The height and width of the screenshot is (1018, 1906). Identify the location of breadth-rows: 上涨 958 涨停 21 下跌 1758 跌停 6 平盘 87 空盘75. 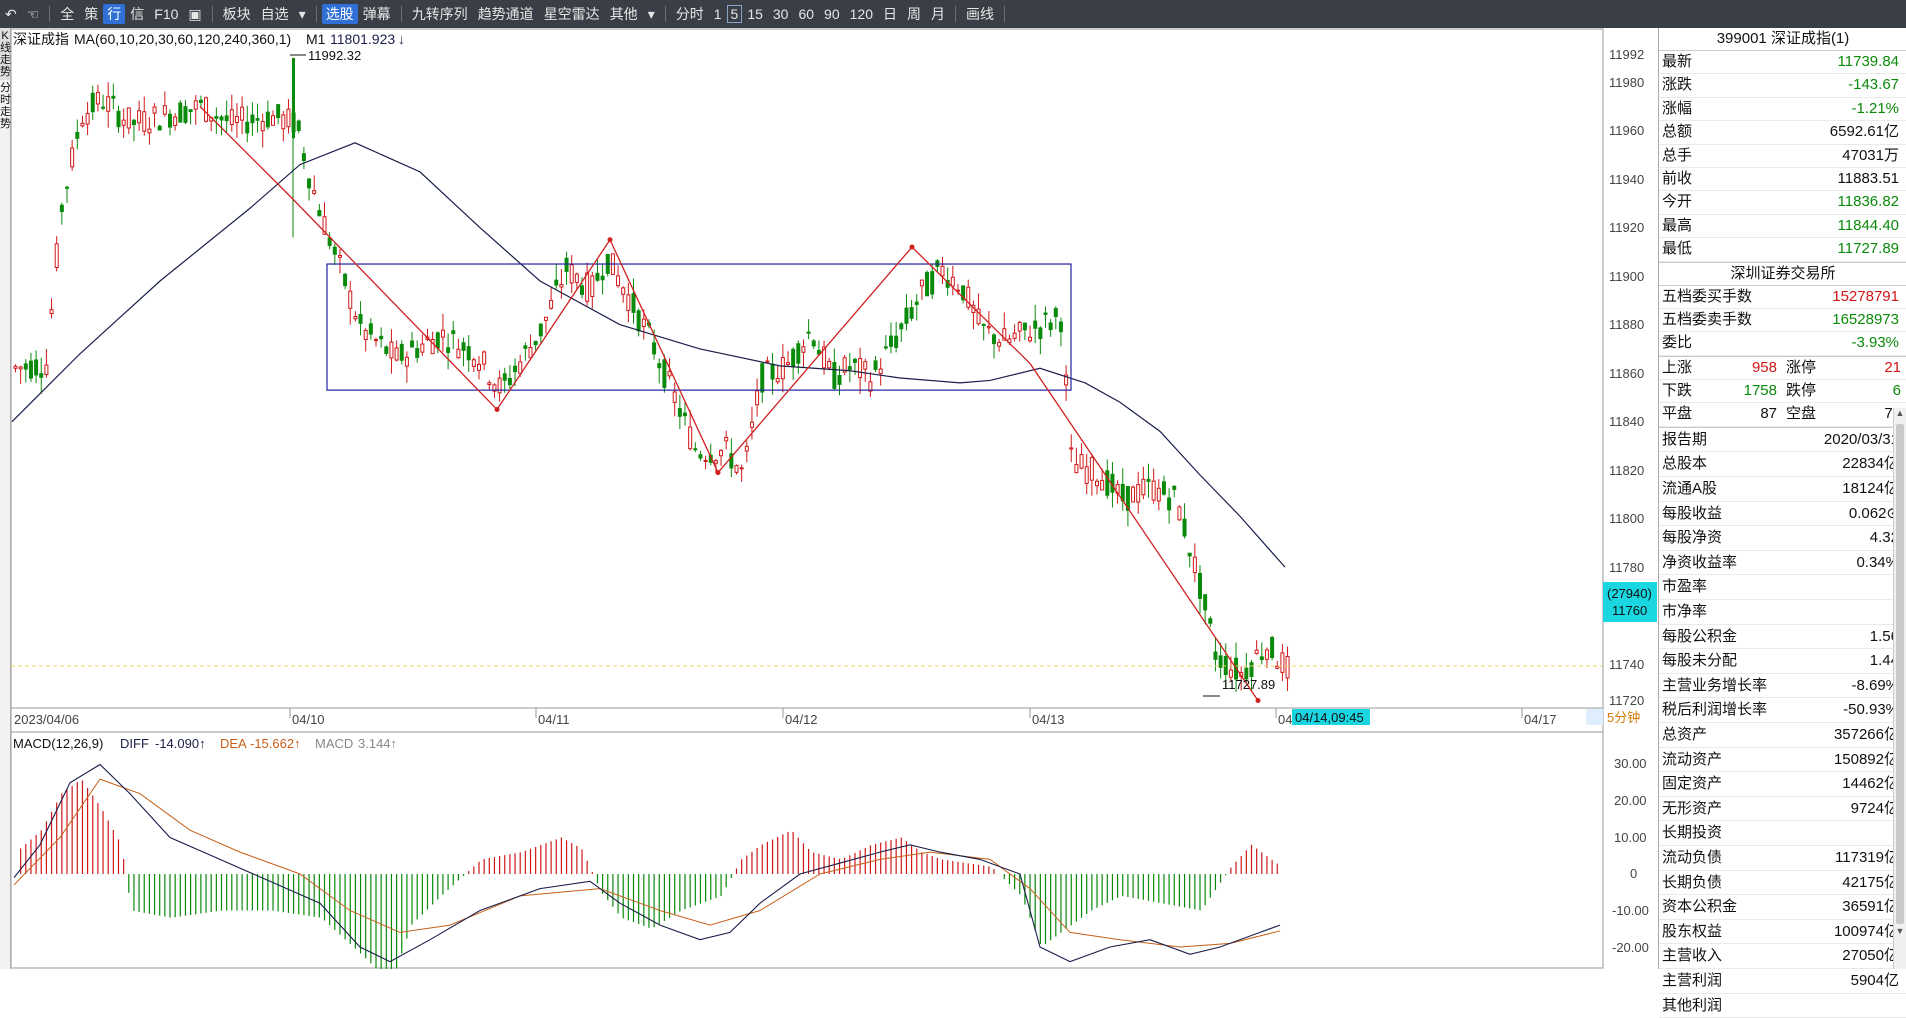
(1782, 391).